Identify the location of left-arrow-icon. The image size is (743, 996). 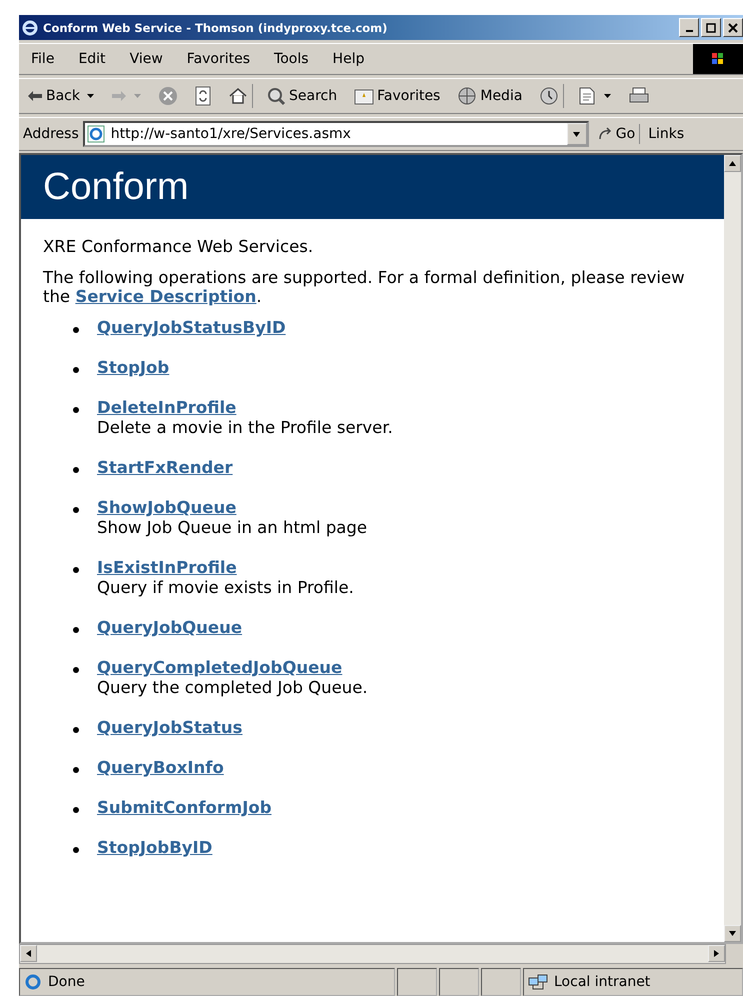
(28, 953).